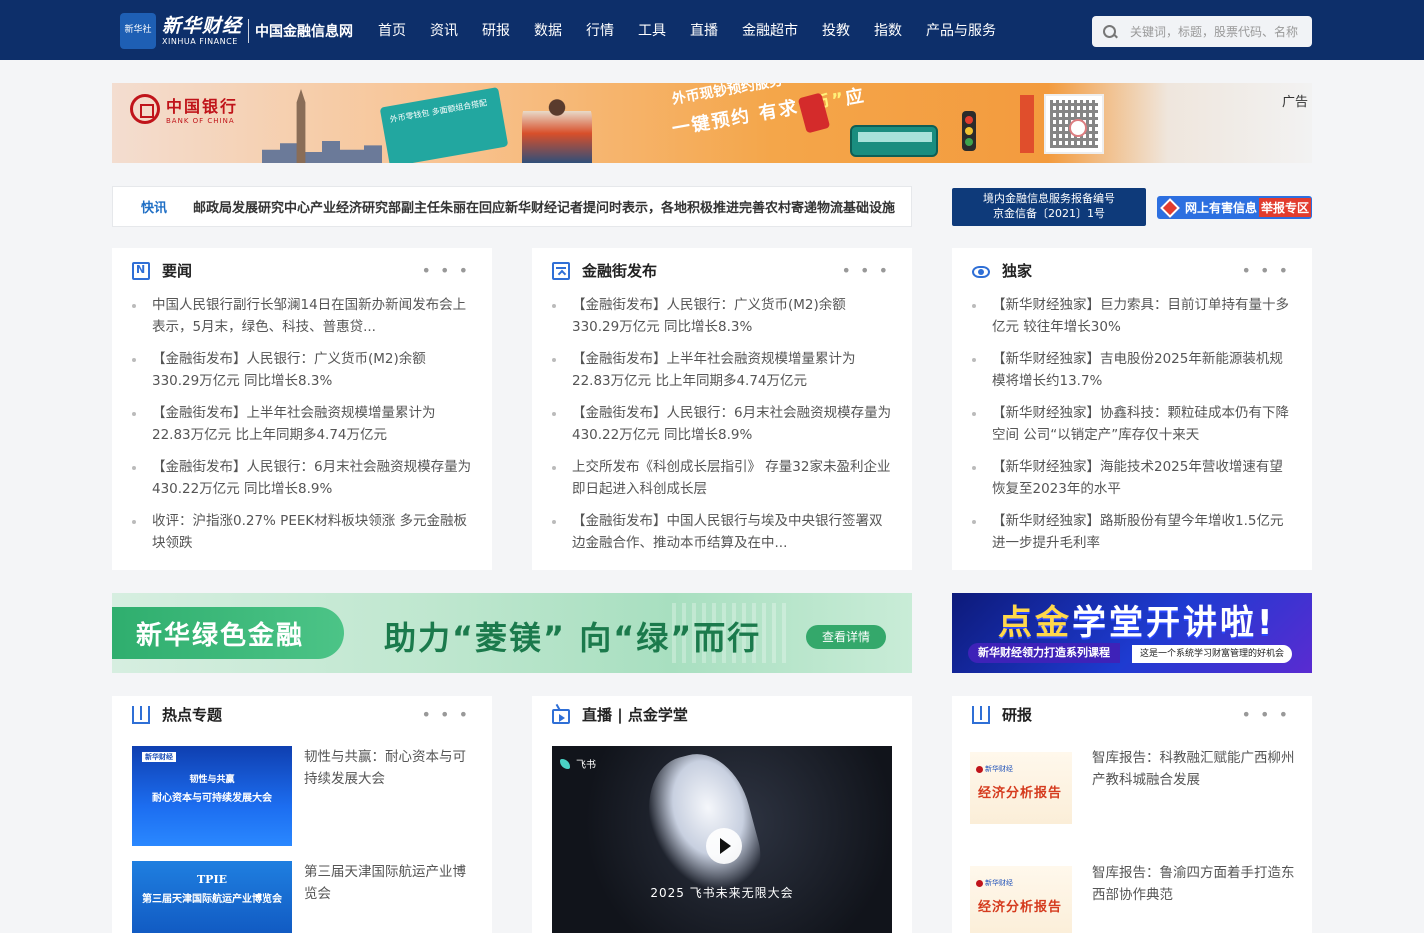  Describe the element at coordinates (855, 97) in the screenshot. I see `ad-slogan-part-b: 应` at that location.